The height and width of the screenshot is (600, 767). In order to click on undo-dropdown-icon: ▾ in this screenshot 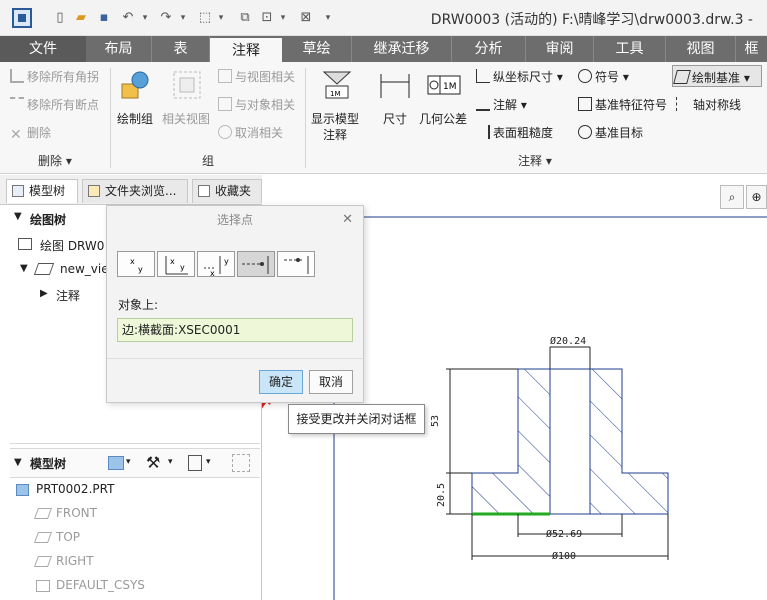, I will do `click(145, 18)`.